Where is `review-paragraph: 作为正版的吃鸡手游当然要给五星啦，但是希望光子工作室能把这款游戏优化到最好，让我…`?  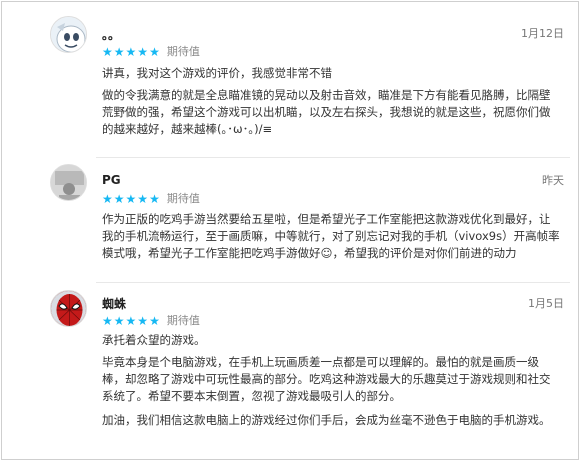
review-paragraph: 作为正版的吃鸡手游当然要给五星啦，但是希望光子工作室能把这款游戏优化到最好，让我… is located at coordinates (331, 236).